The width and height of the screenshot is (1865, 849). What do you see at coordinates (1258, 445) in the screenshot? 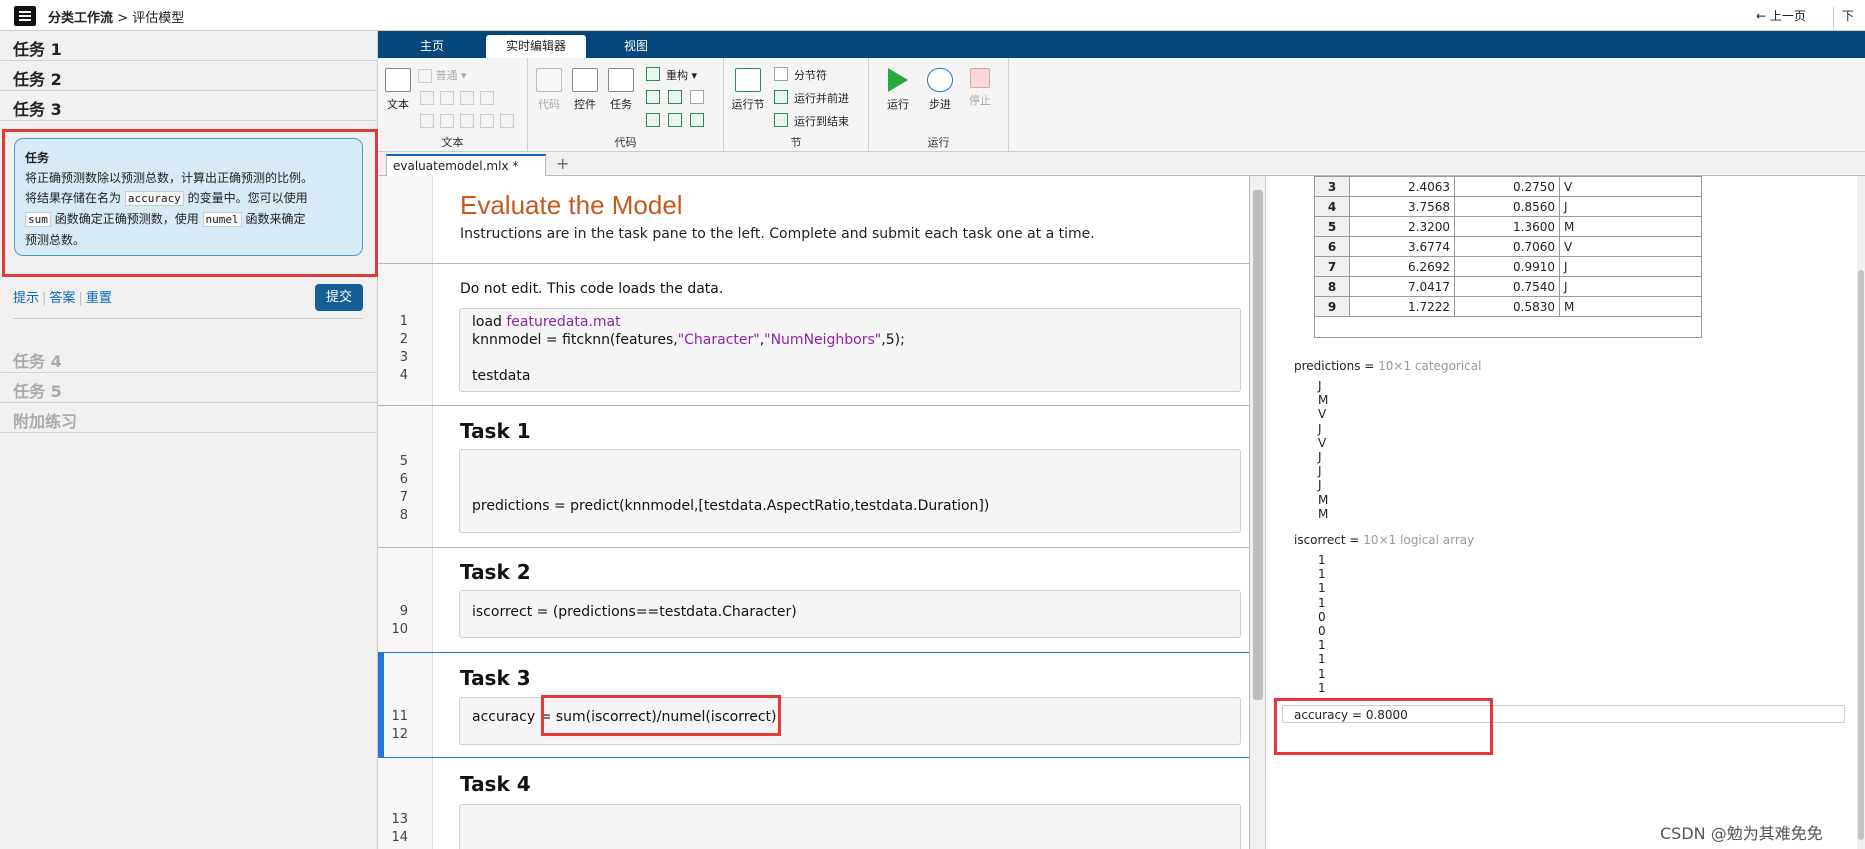
I see `editor-scrollbar-thumb` at bounding box center [1258, 445].